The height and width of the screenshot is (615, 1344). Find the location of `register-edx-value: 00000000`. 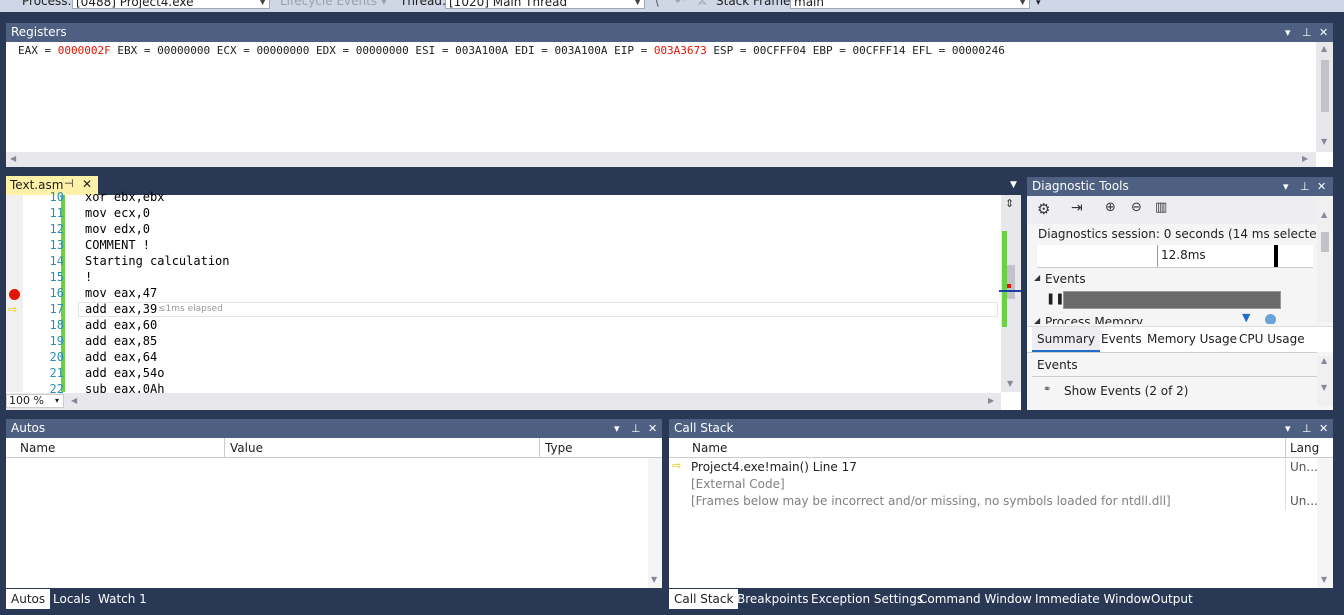

register-edx-value: 00000000 is located at coordinates (382, 50).